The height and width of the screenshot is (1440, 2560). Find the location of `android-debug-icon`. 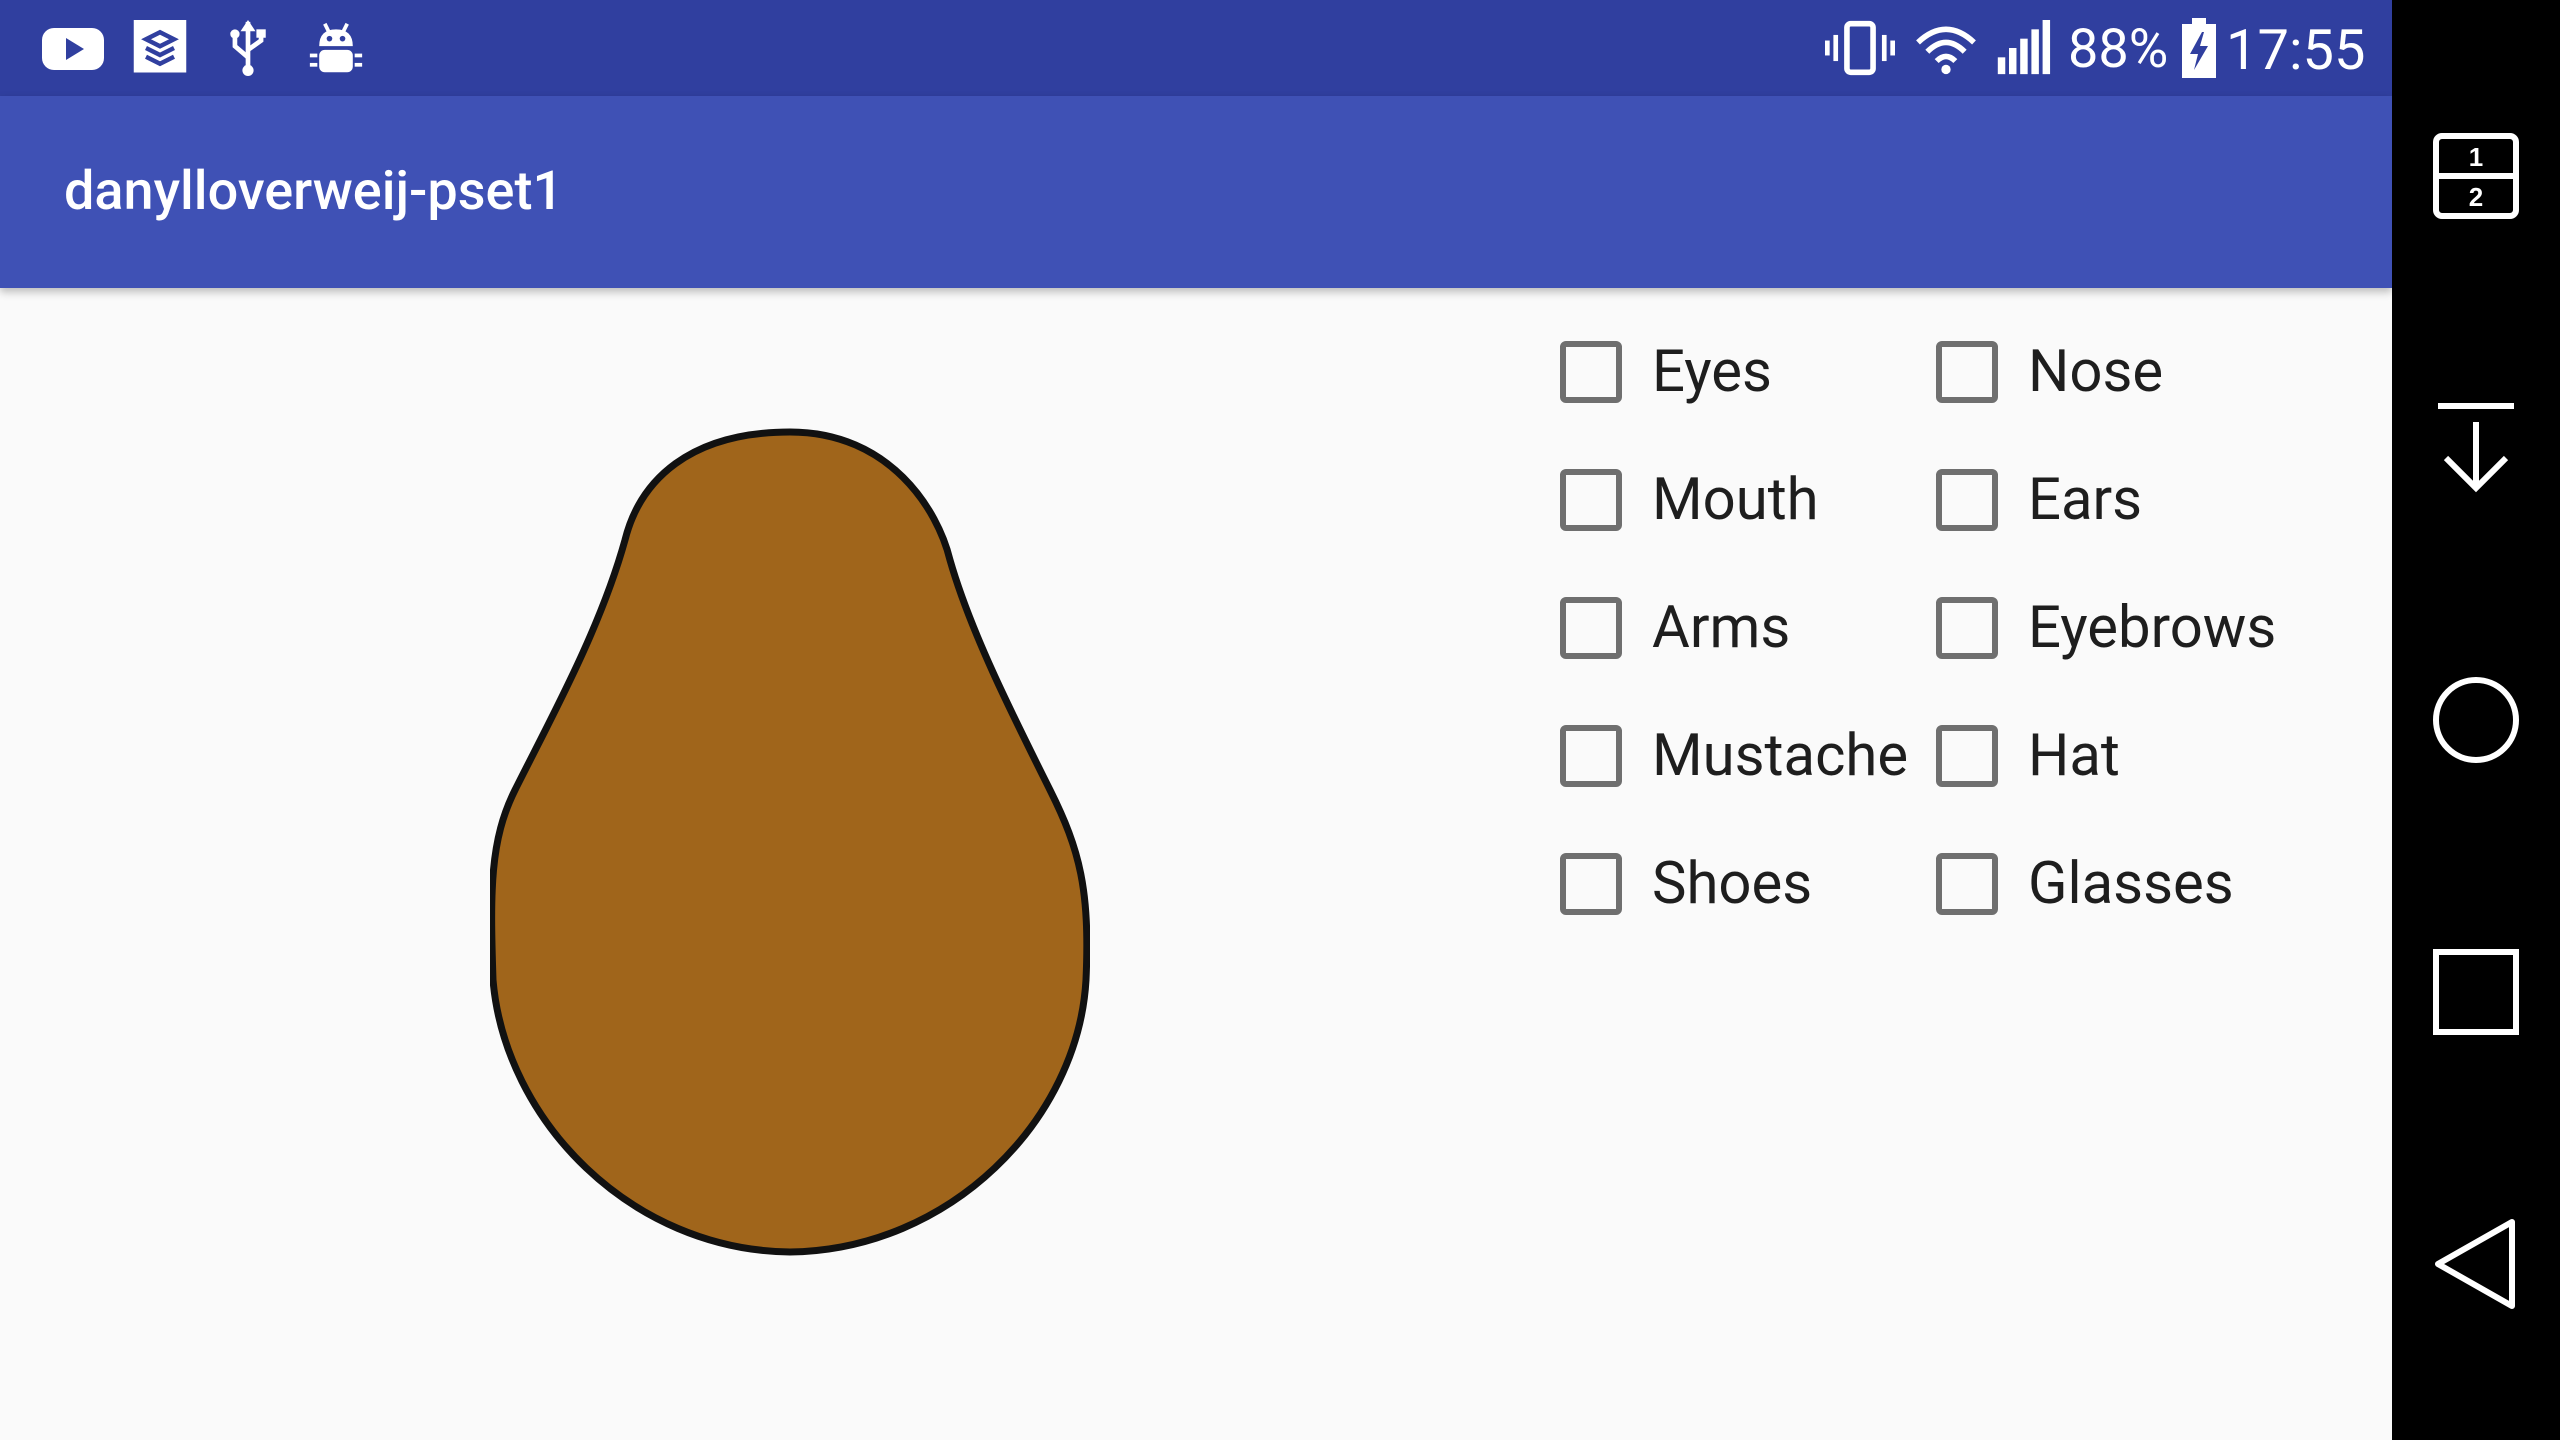

android-debug-icon is located at coordinates (336, 47).